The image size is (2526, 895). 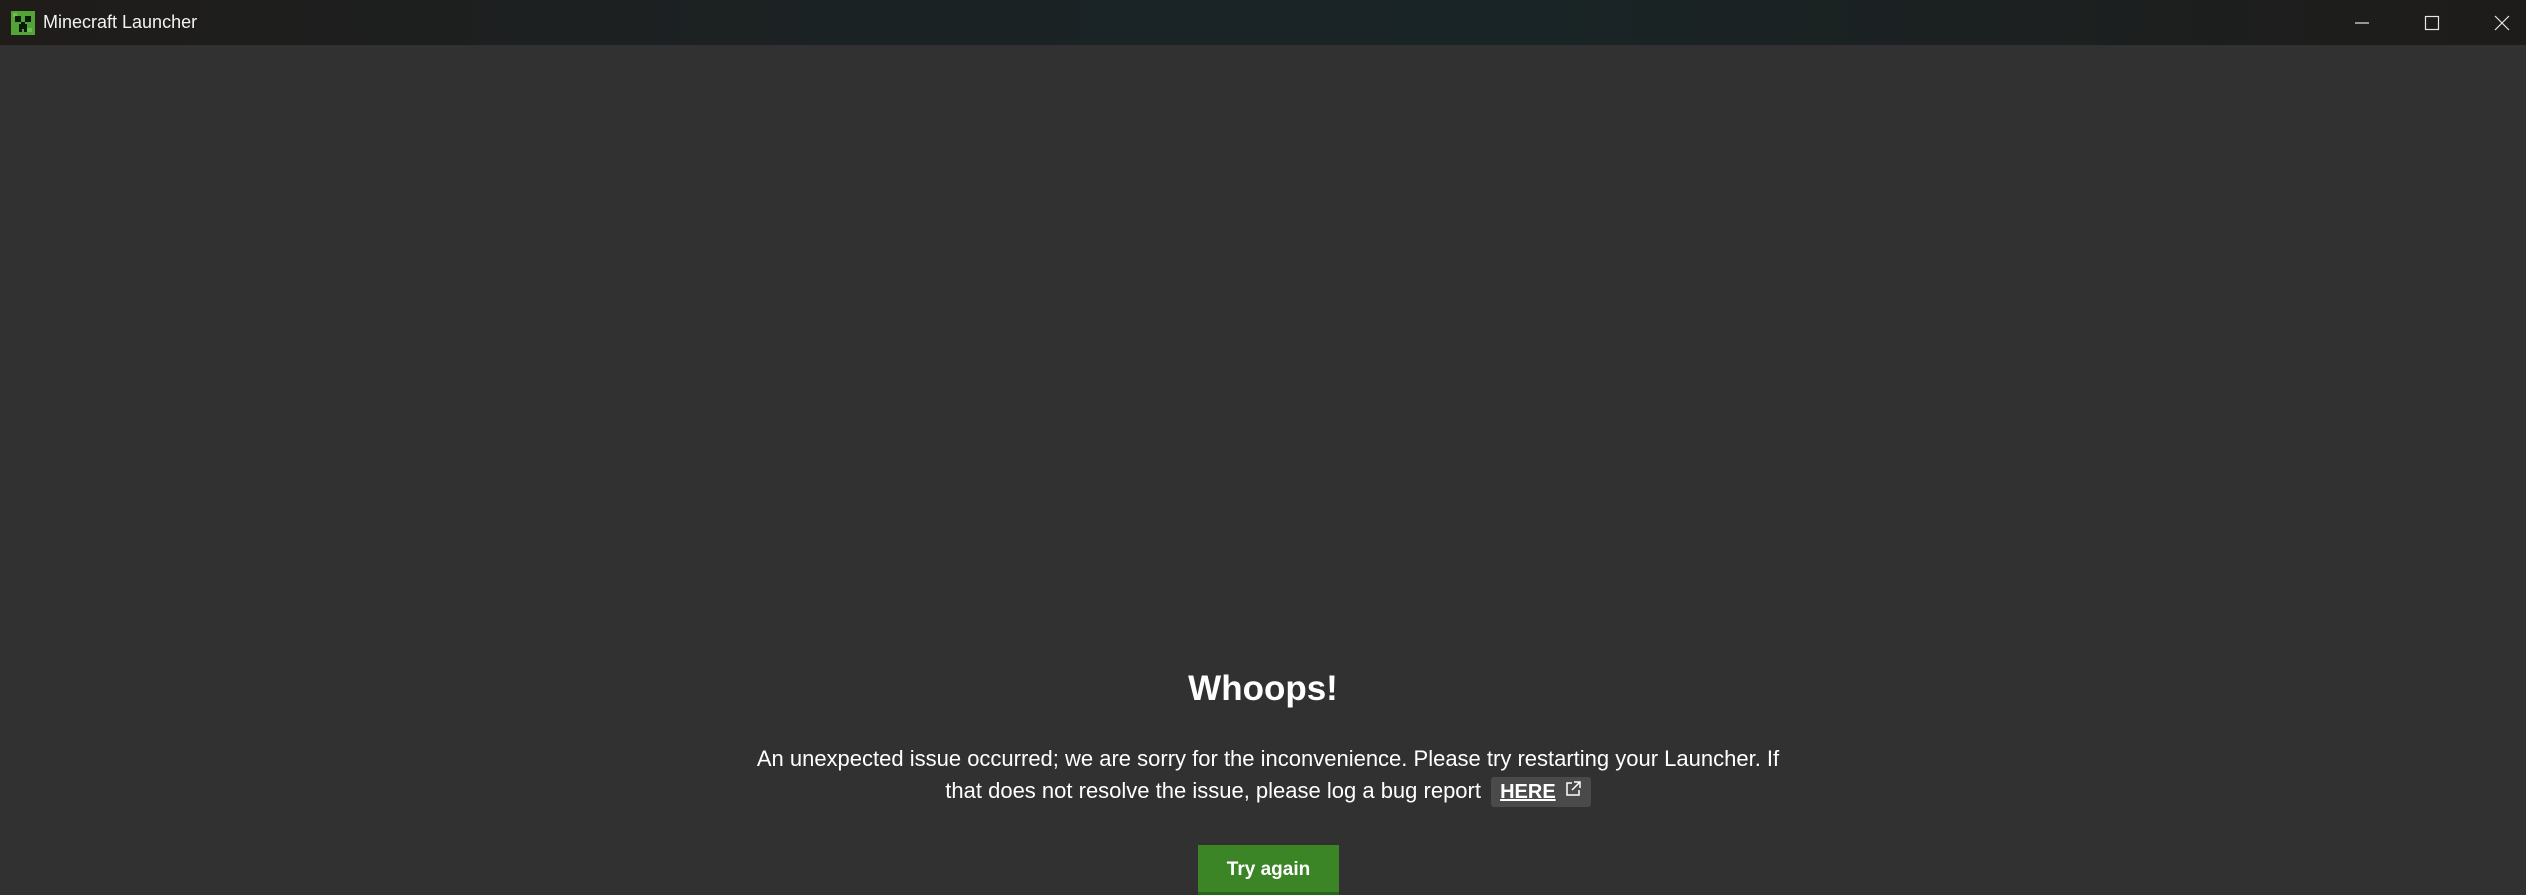 I want to click on try-again-button: Try again, so click(x=1268, y=870).